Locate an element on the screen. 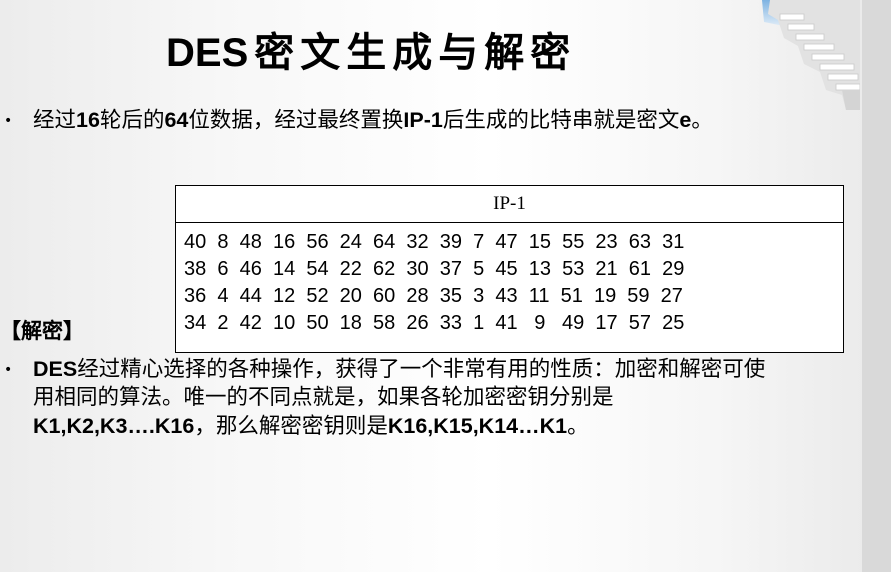 The height and width of the screenshot is (572, 891). text-segment: 经过 is located at coordinates (55, 120).